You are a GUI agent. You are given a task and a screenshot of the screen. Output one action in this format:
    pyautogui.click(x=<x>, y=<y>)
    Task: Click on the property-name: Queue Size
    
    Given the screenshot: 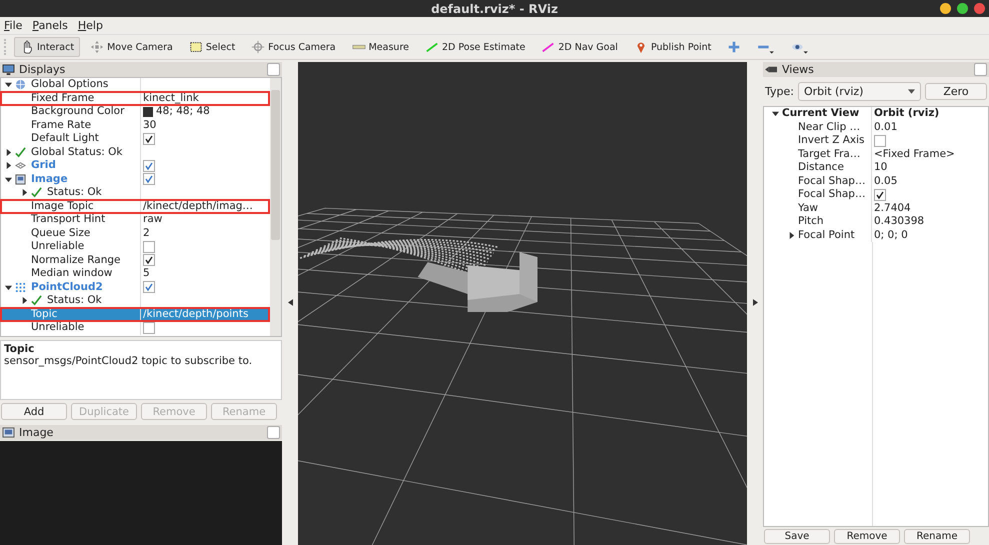 What is the action you would take?
    pyautogui.click(x=60, y=233)
    